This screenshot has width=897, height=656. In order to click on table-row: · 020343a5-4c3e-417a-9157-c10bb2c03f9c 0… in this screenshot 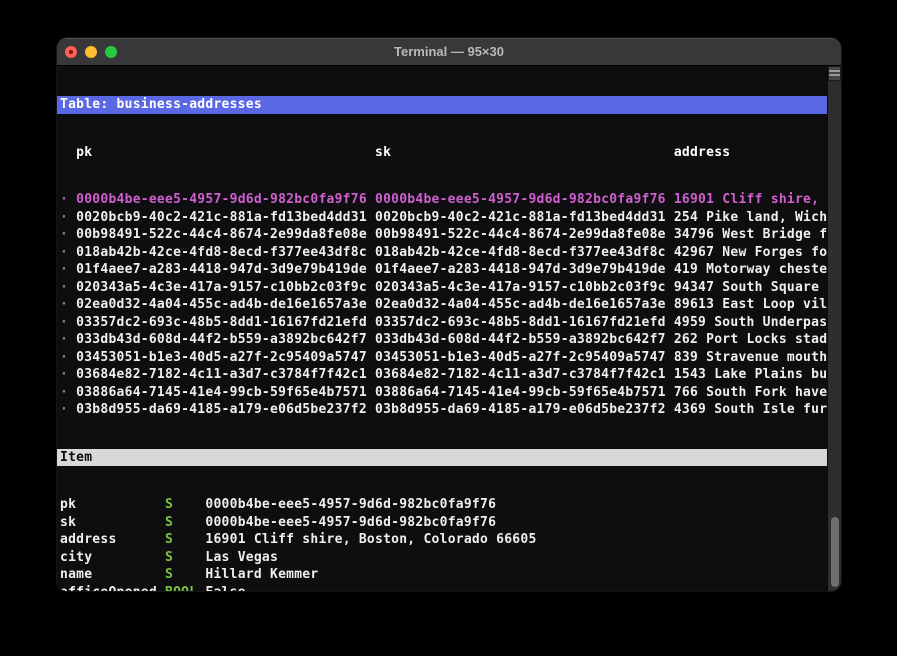, I will do `click(442, 288)`.